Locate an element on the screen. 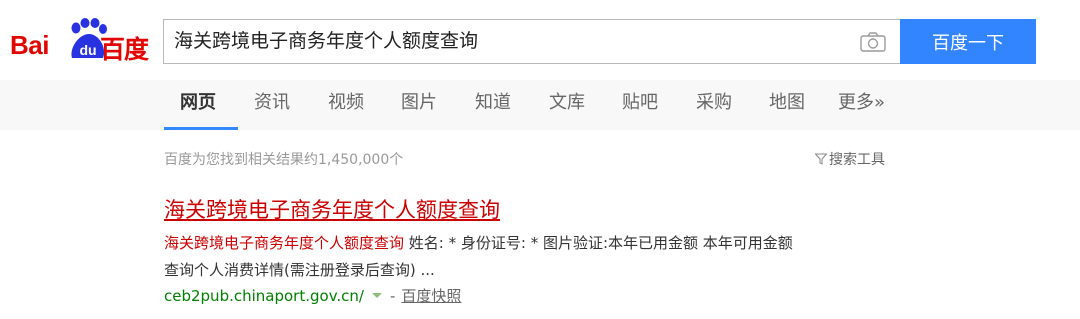 This screenshot has width=1080, height=319. baidu-logo: Bai du 百度 is located at coordinates (81, 38).